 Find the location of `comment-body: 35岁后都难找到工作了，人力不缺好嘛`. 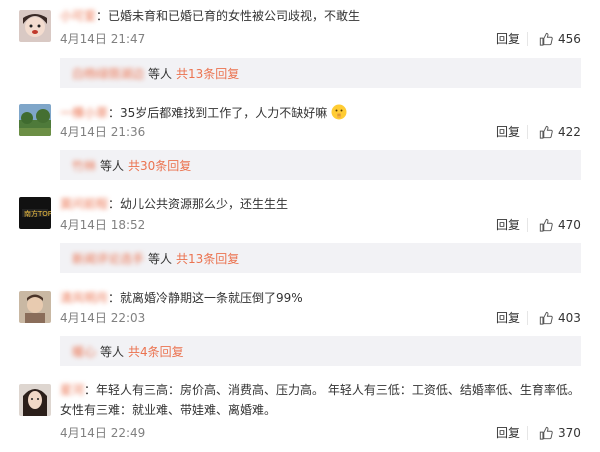

comment-body: 35岁后都难找到工作了，人力不缺好嘛 is located at coordinates (224, 113).